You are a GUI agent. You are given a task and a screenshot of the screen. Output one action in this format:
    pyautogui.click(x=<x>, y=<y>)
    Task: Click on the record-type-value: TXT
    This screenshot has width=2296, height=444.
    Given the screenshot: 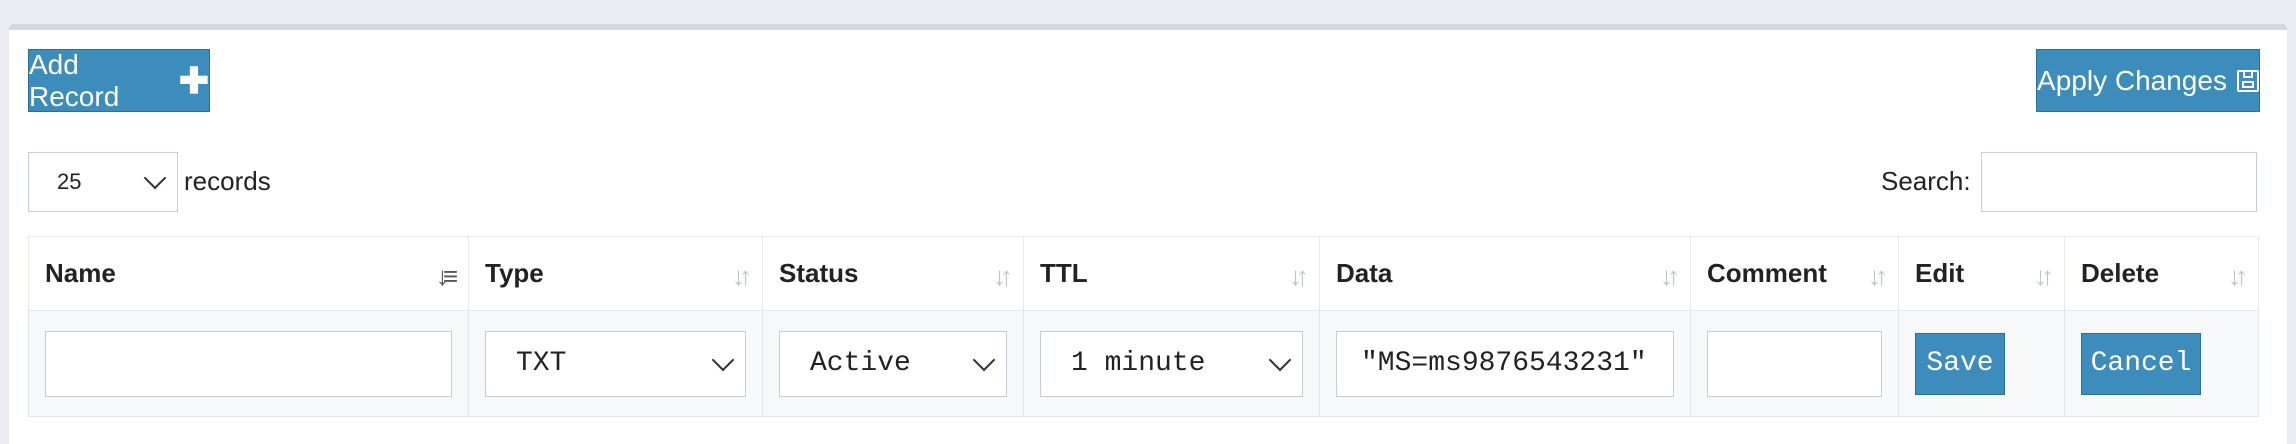 What is the action you would take?
    pyautogui.click(x=541, y=363)
    